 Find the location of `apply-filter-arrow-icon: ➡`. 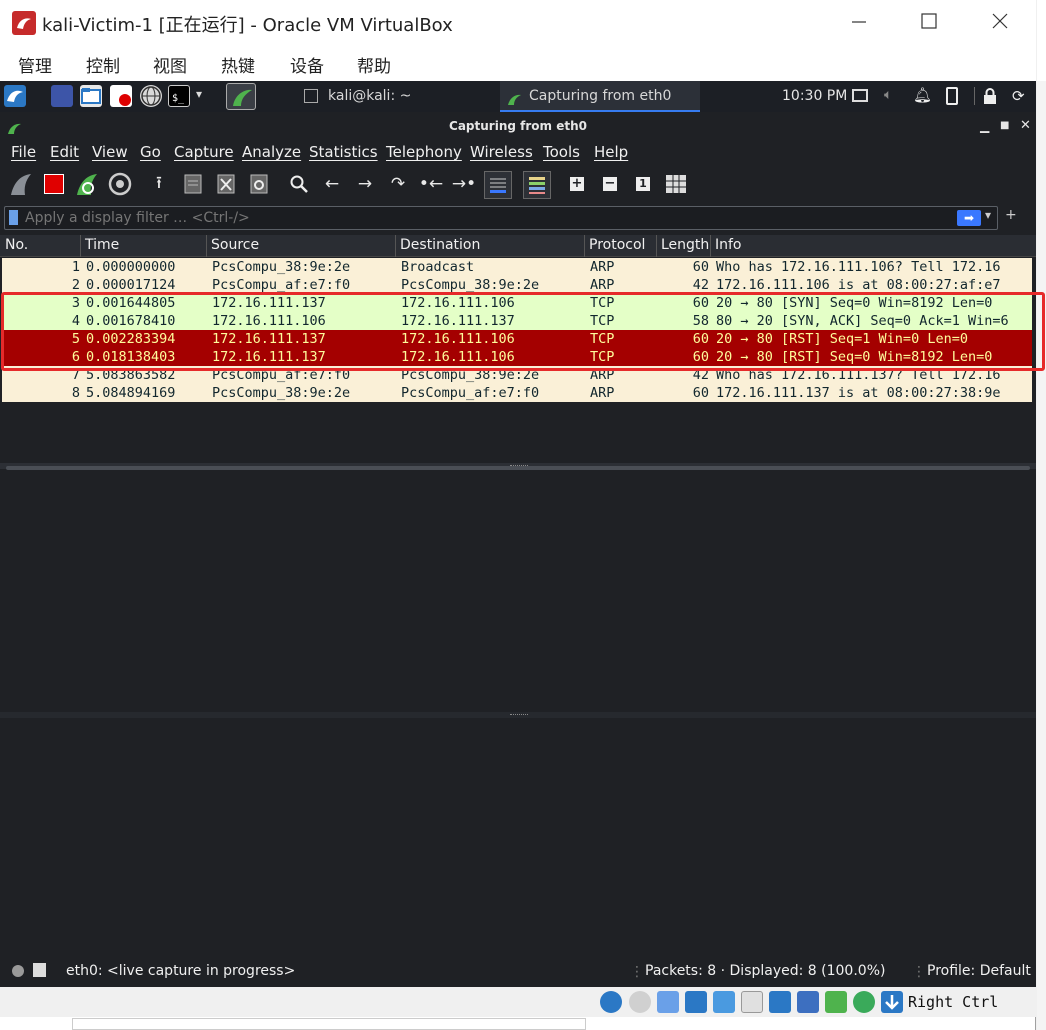

apply-filter-arrow-icon: ➡ is located at coordinates (969, 218).